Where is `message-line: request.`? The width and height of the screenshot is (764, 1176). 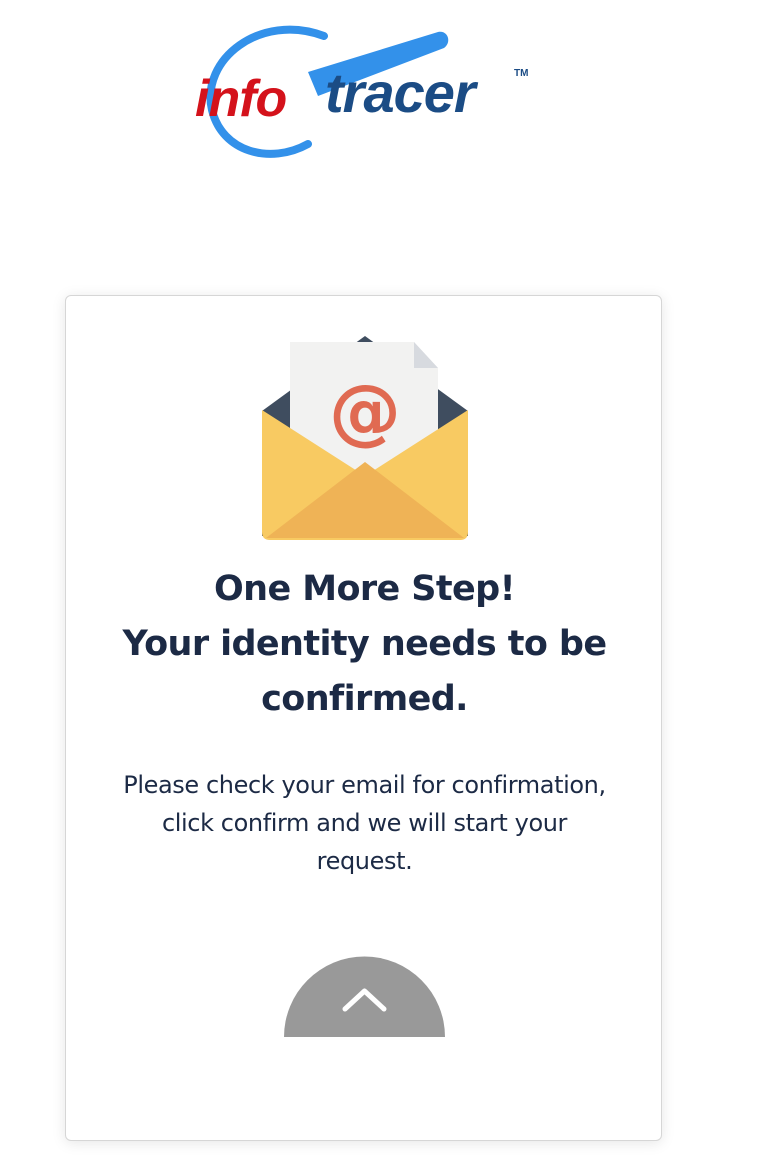 message-line: request. is located at coordinates (364, 861).